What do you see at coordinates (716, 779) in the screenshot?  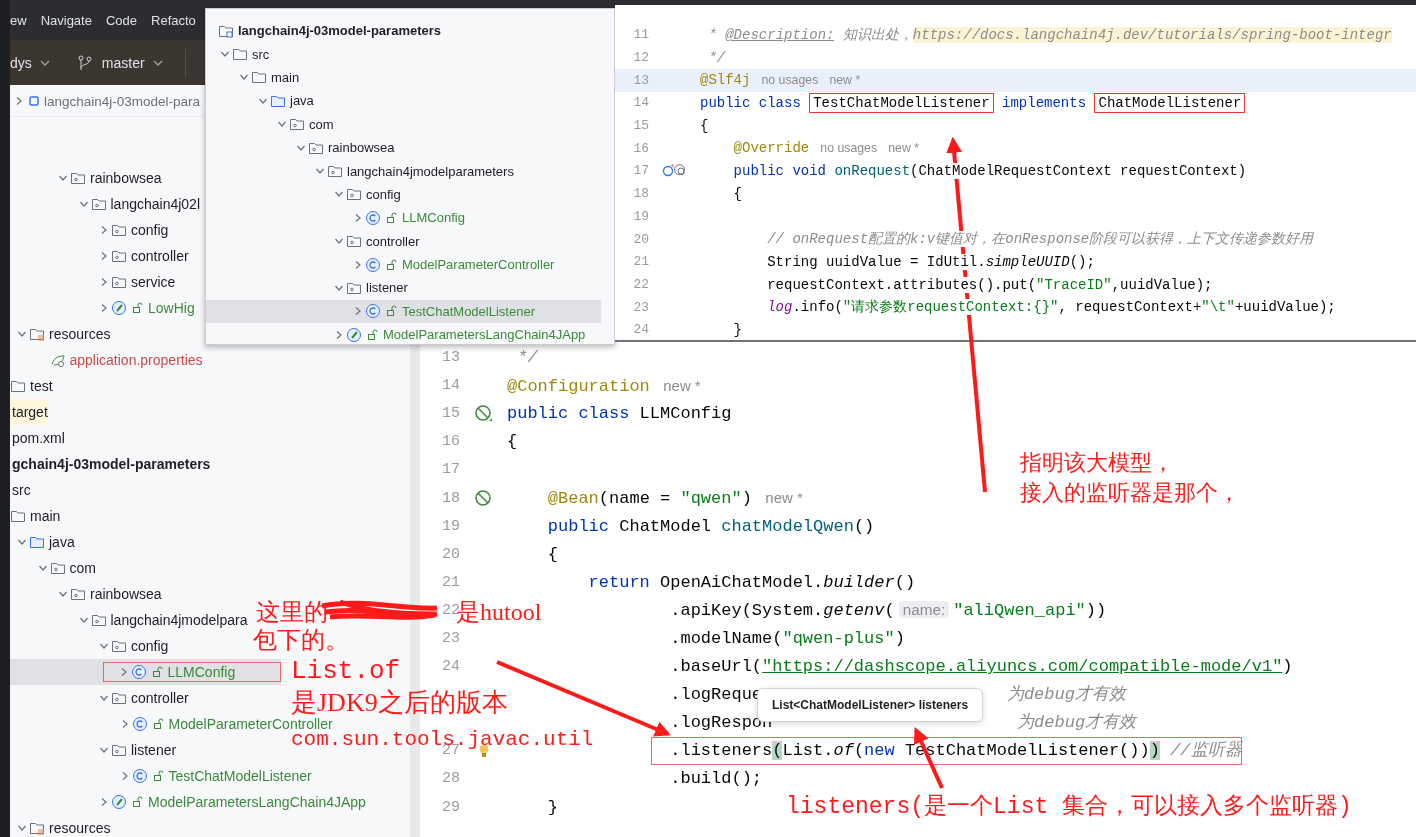 I see `code-line: .build();` at bounding box center [716, 779].